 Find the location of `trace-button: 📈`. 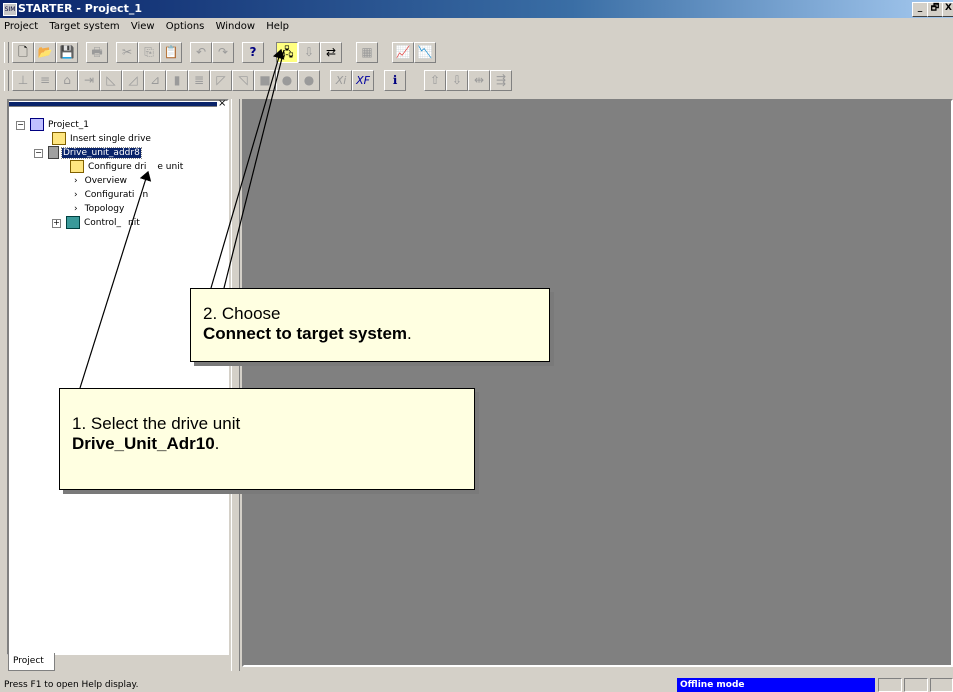

trace-button: 📈 is located at coordinates (403, 52).